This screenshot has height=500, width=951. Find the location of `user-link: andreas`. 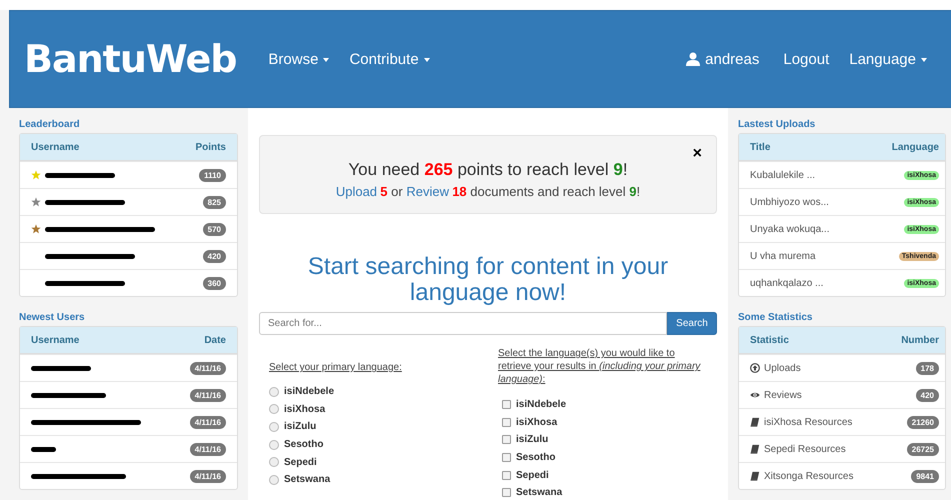

user-link: andreas is located at coordinates (732, 59).